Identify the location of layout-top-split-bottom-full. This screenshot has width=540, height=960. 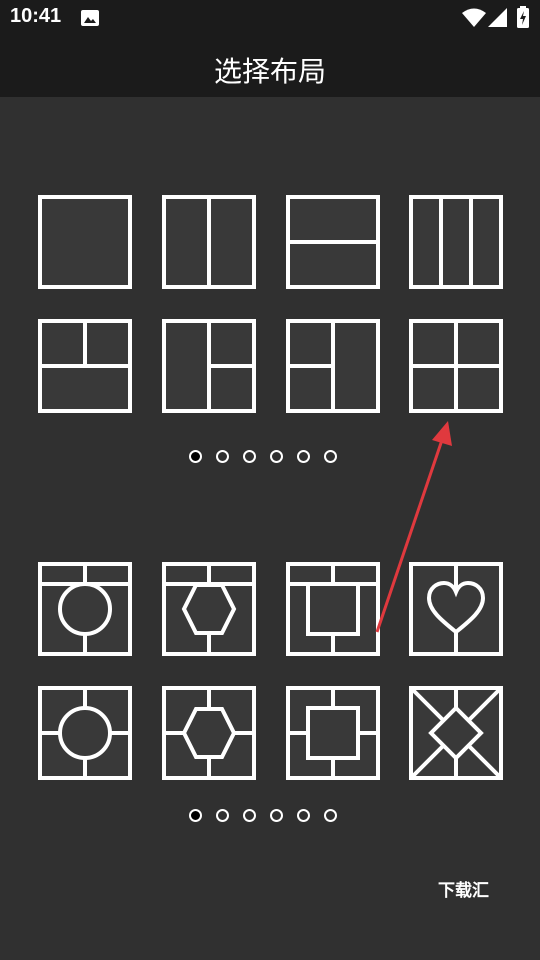
(85, 366).